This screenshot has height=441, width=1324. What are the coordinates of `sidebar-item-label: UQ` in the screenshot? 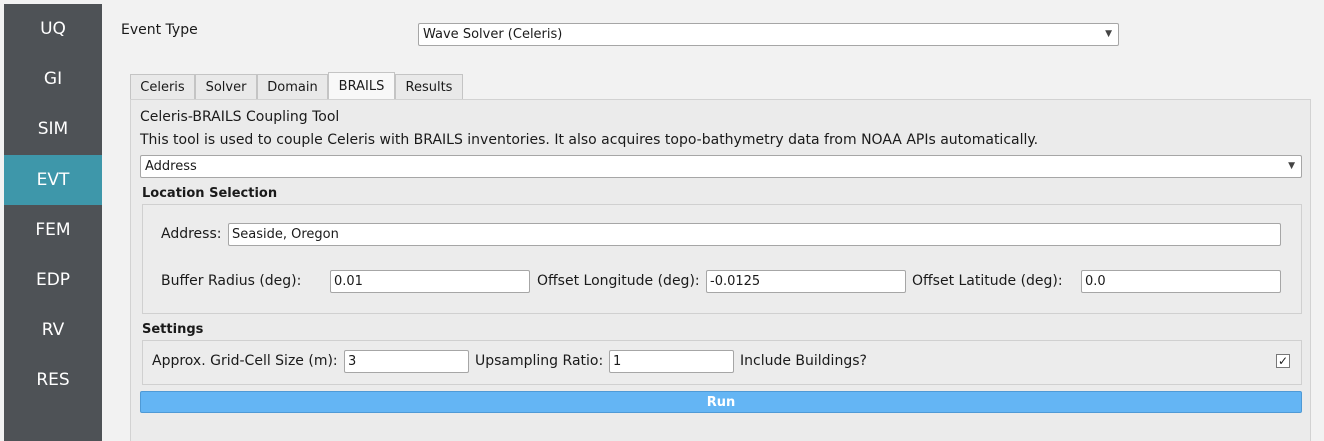 It's located at (53, 29).